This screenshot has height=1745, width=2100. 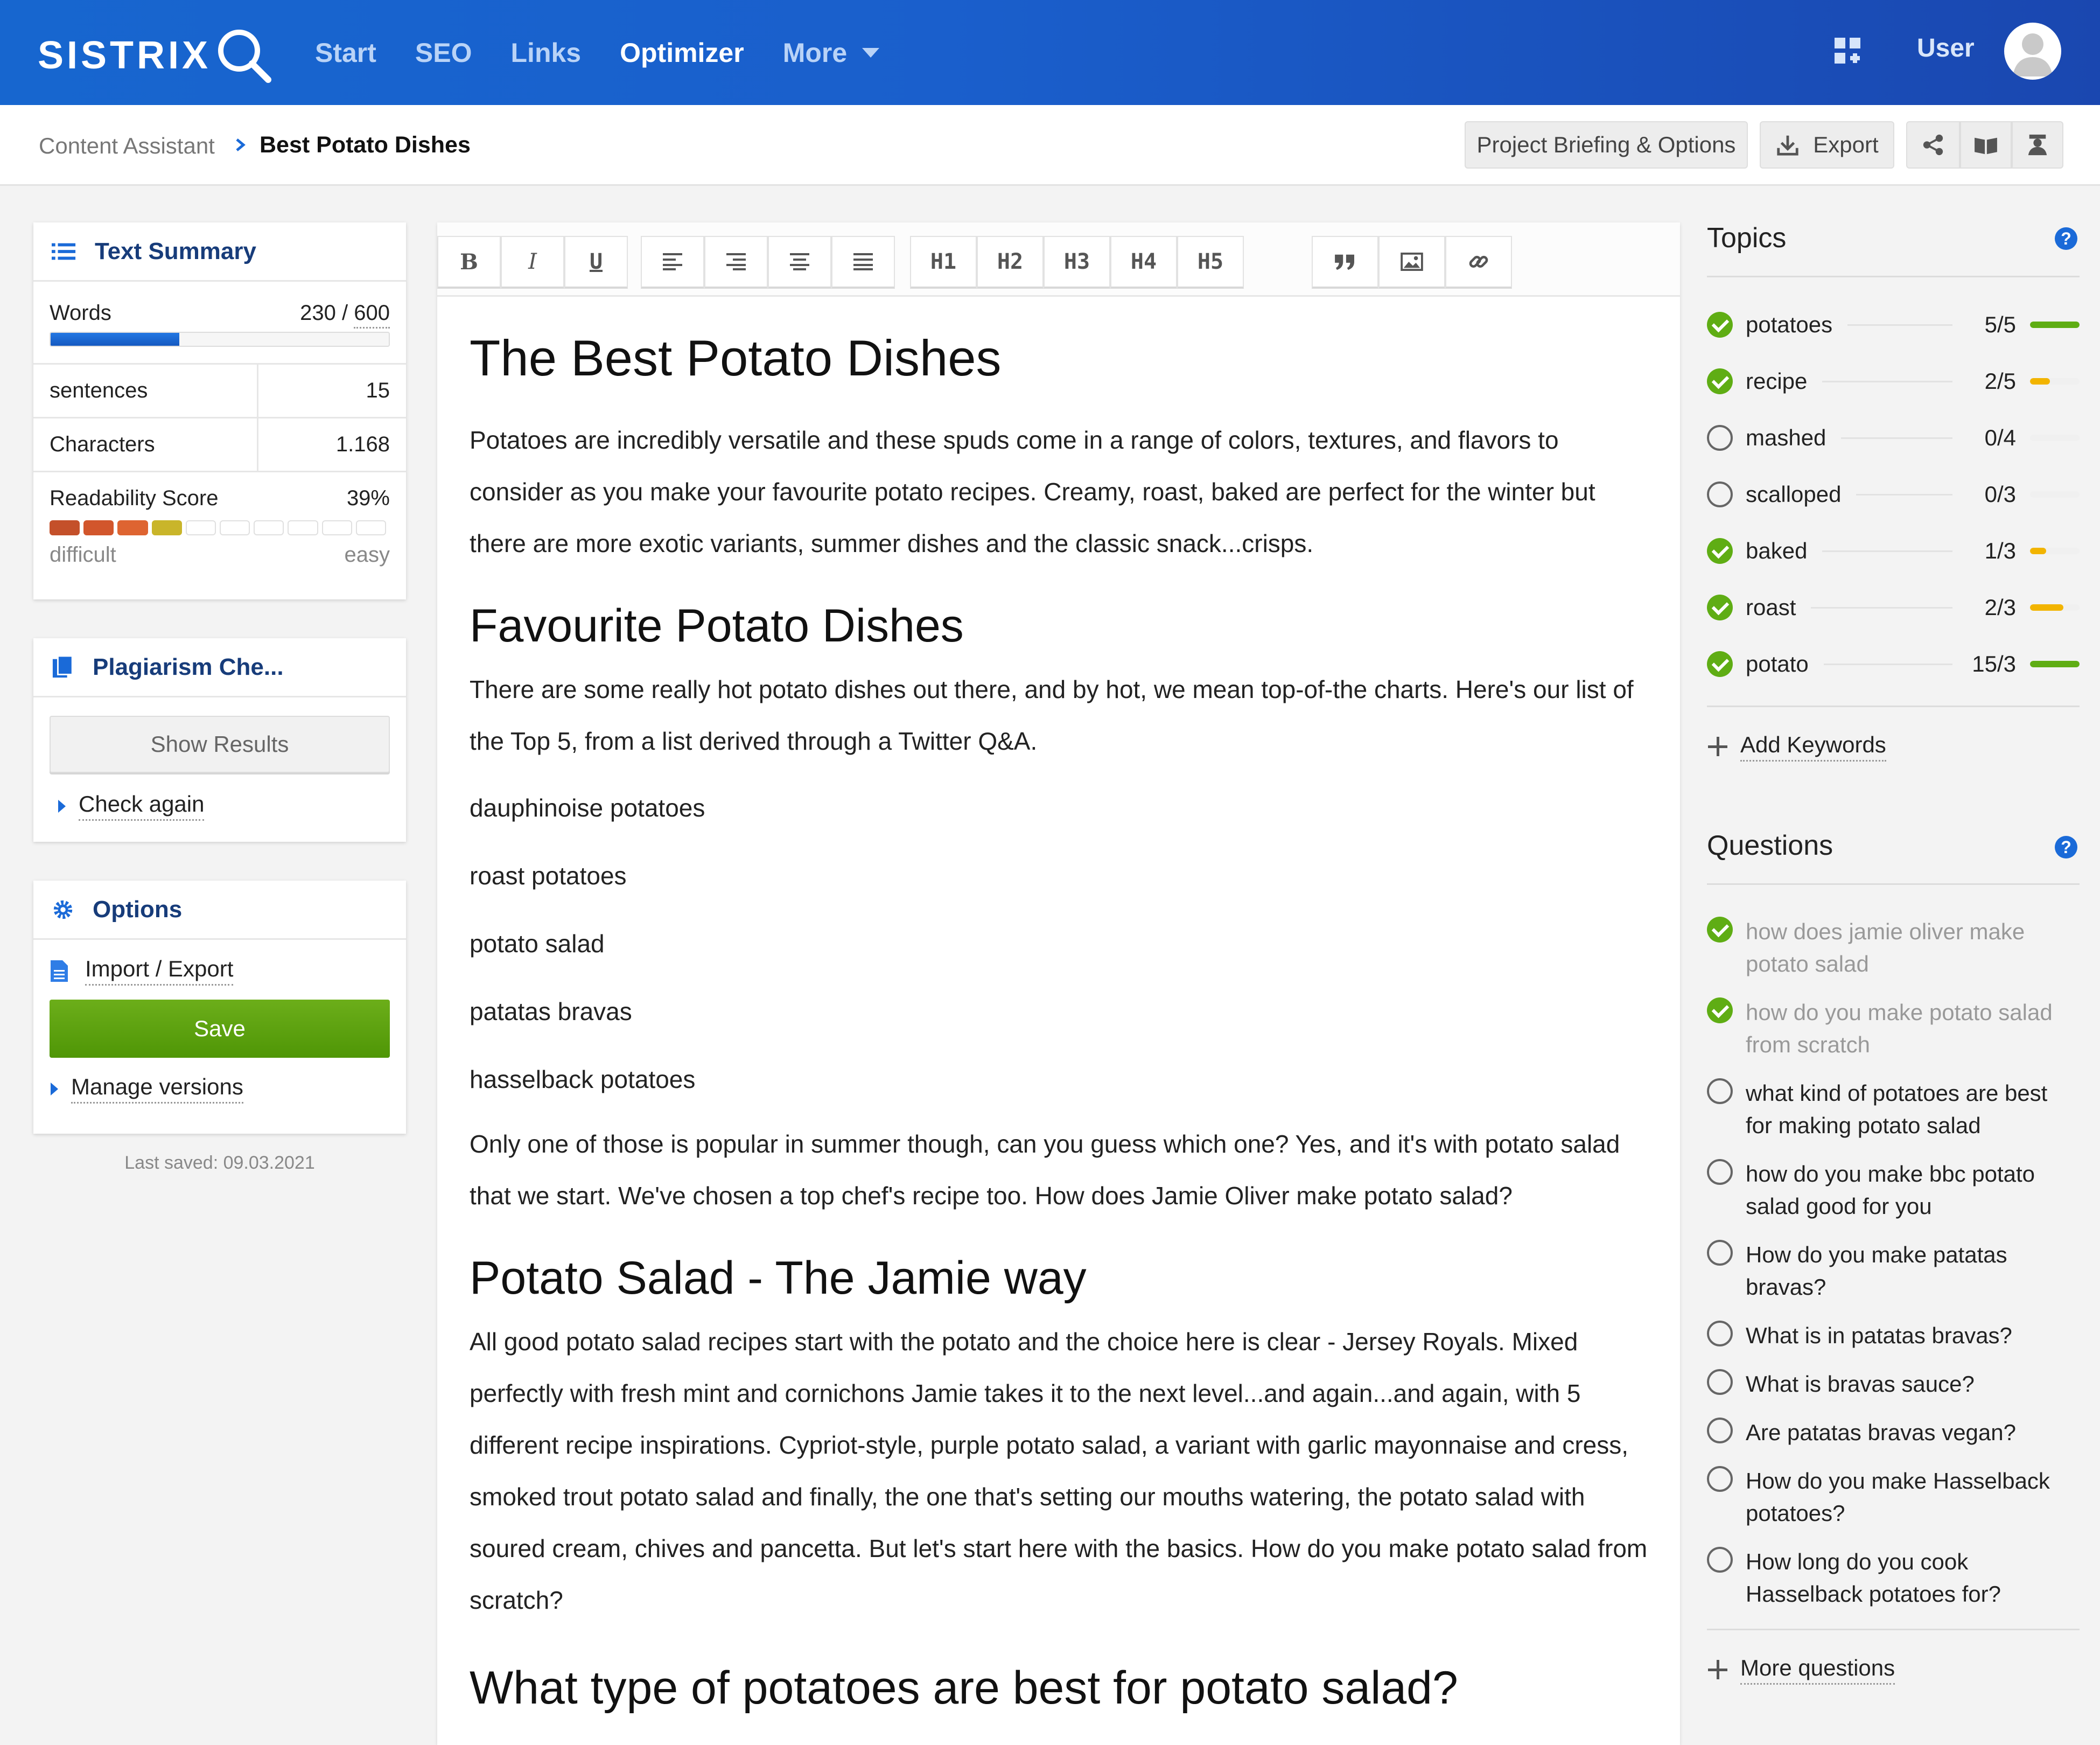 I want to click on italic-label: I, so click(x=532, y=261).